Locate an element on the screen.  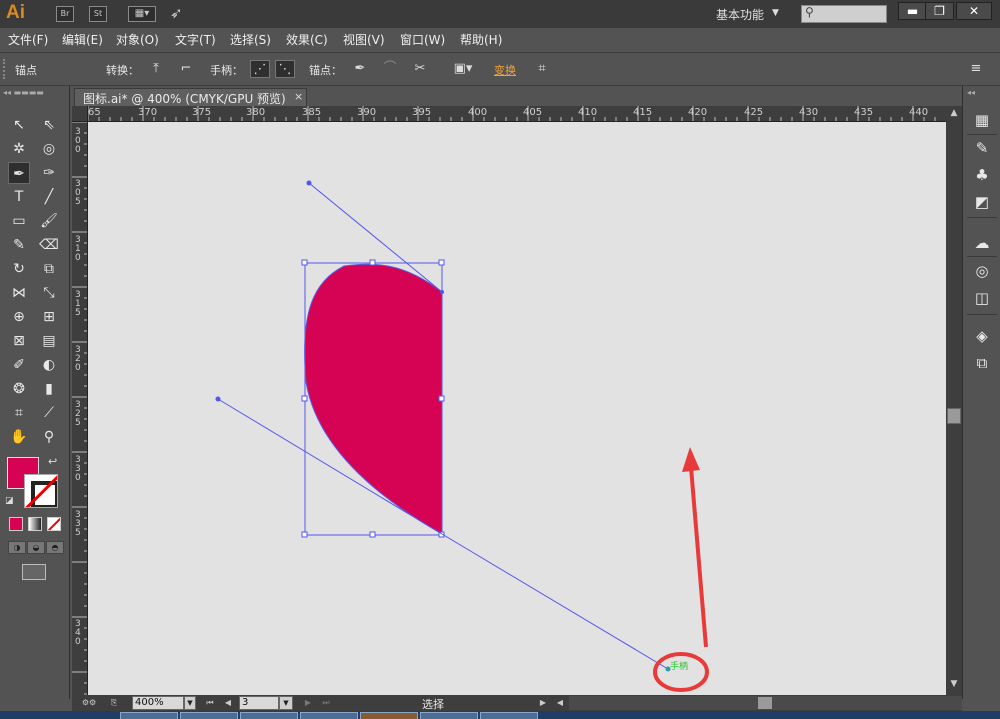
artboards-panel-icon: ⧉ is located at coordinates (982, 363).